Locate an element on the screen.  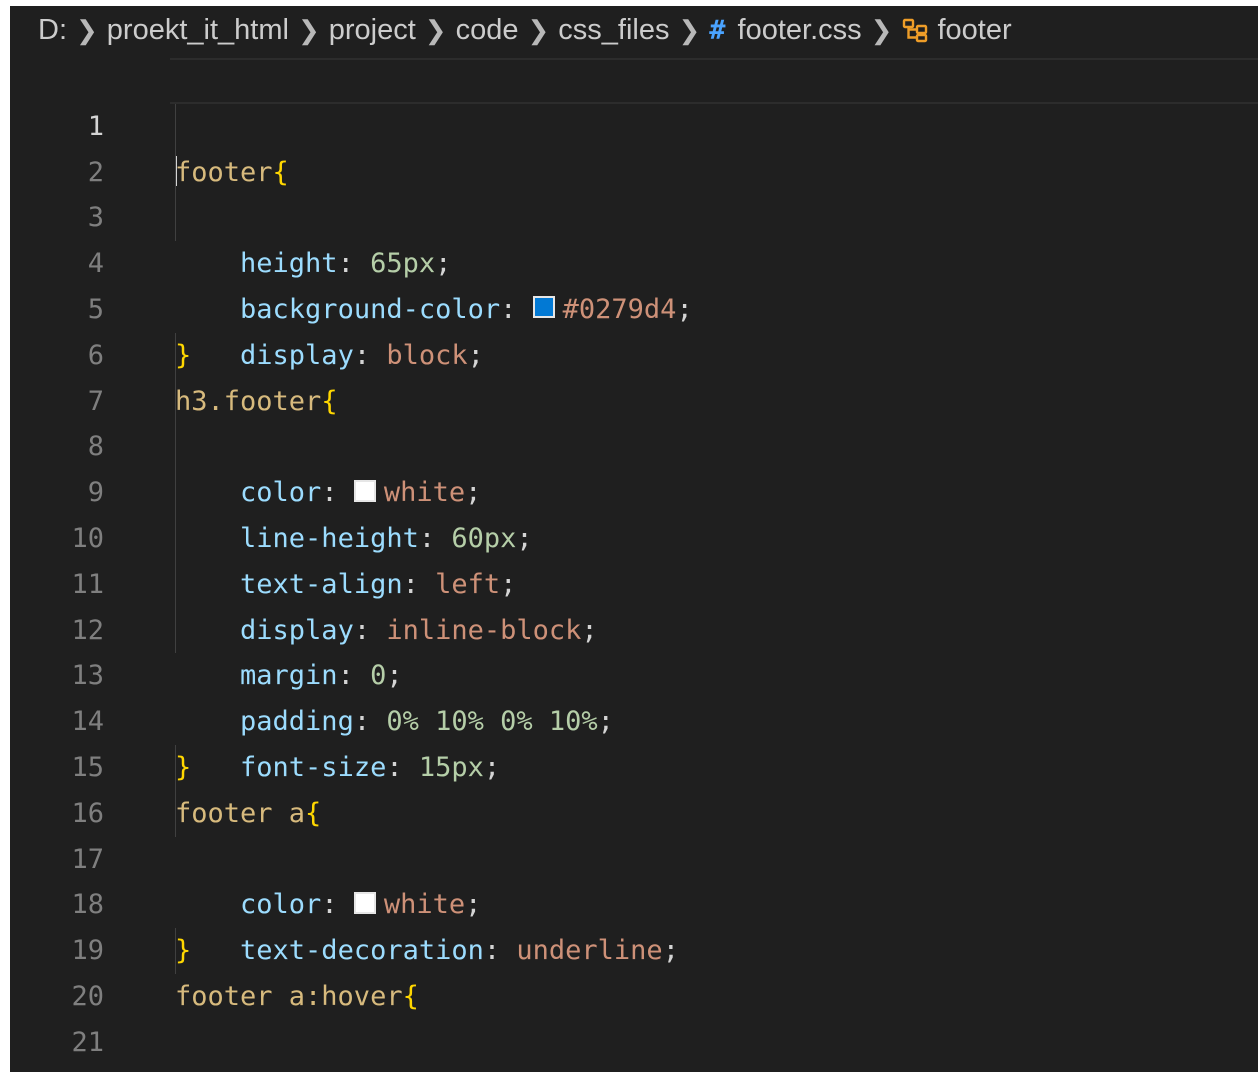
breadcrumb-item-project: project is located at coordinates (372, 30).